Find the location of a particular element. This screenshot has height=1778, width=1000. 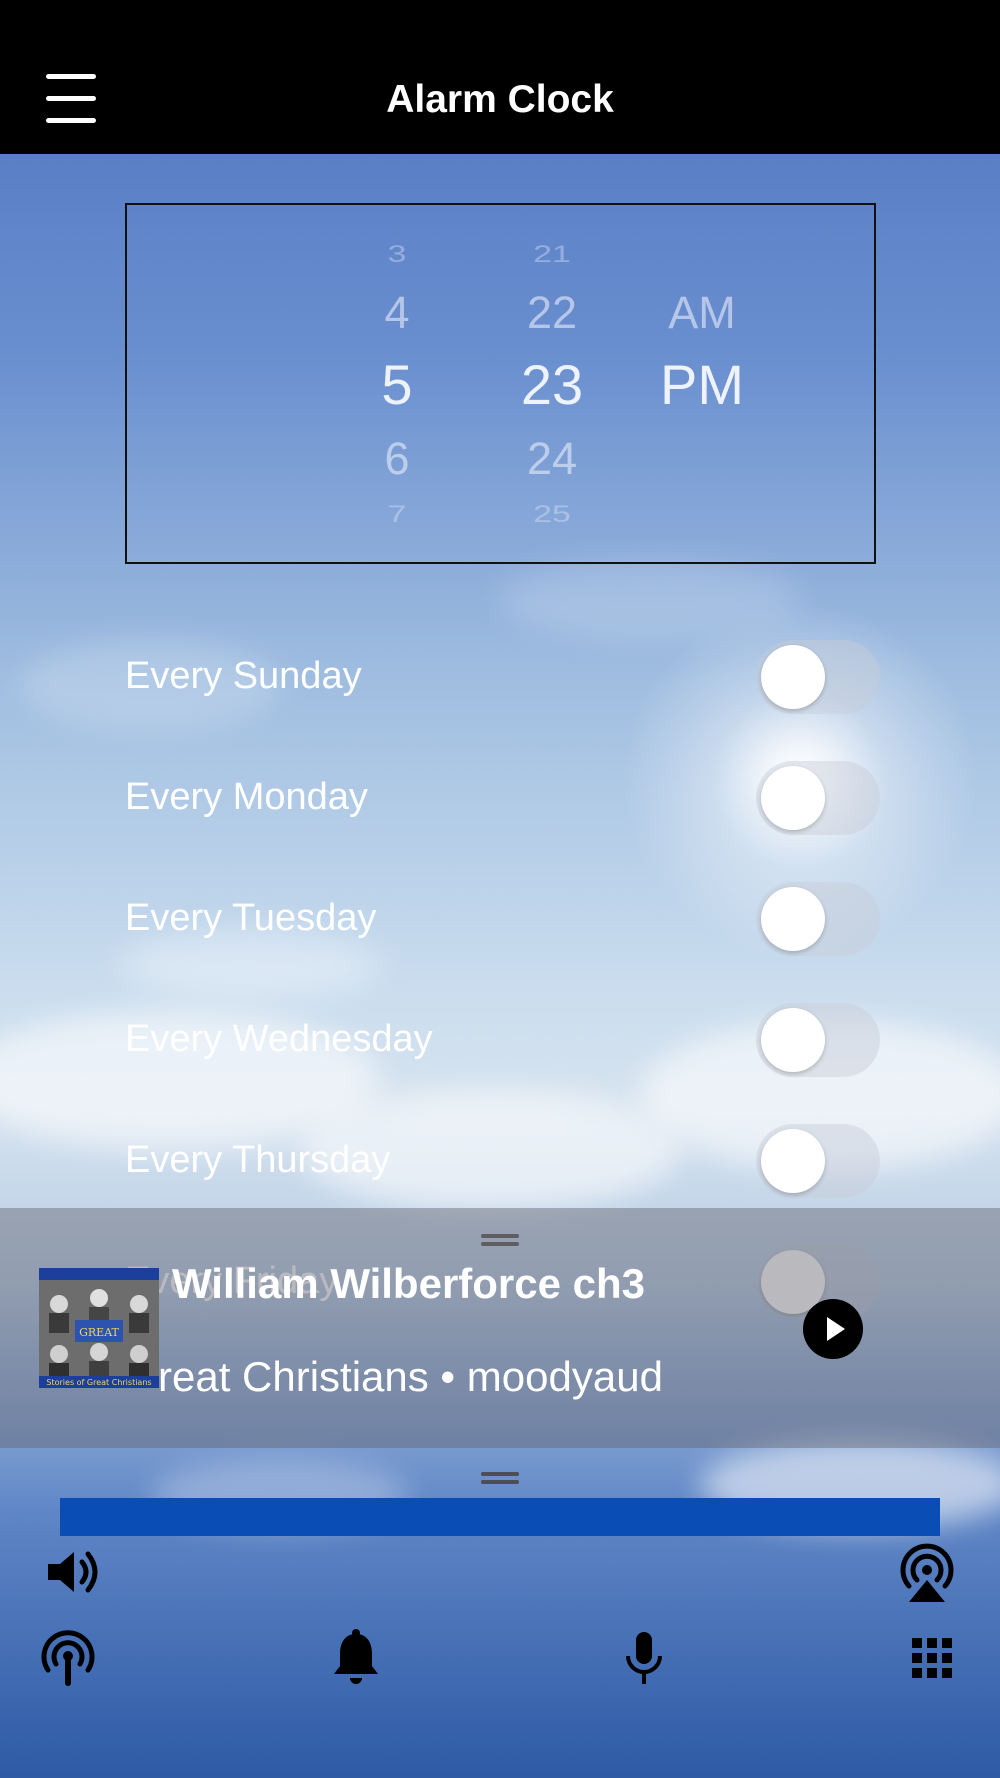

day-row-thursday: Every Thursday is located at coordinates (502, 1159).